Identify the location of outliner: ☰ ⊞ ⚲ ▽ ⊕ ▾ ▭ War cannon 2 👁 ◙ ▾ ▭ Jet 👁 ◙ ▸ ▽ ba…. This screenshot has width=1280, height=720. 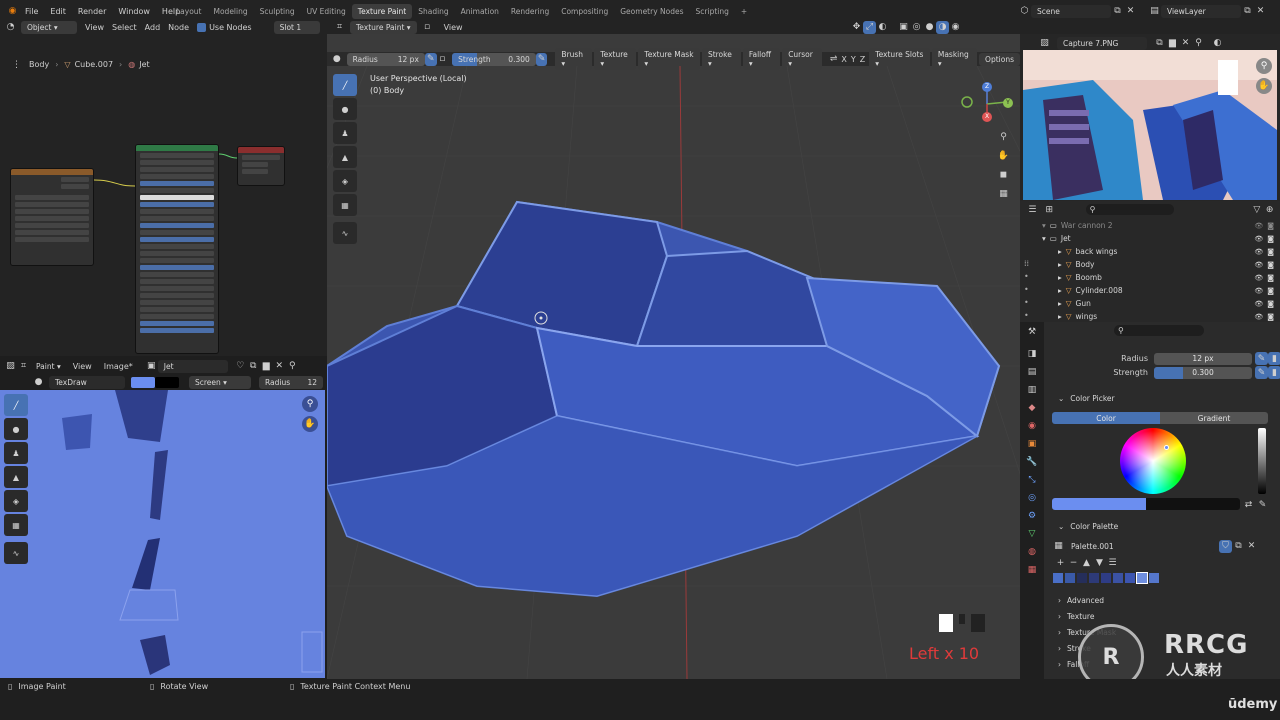
(1150, 261).